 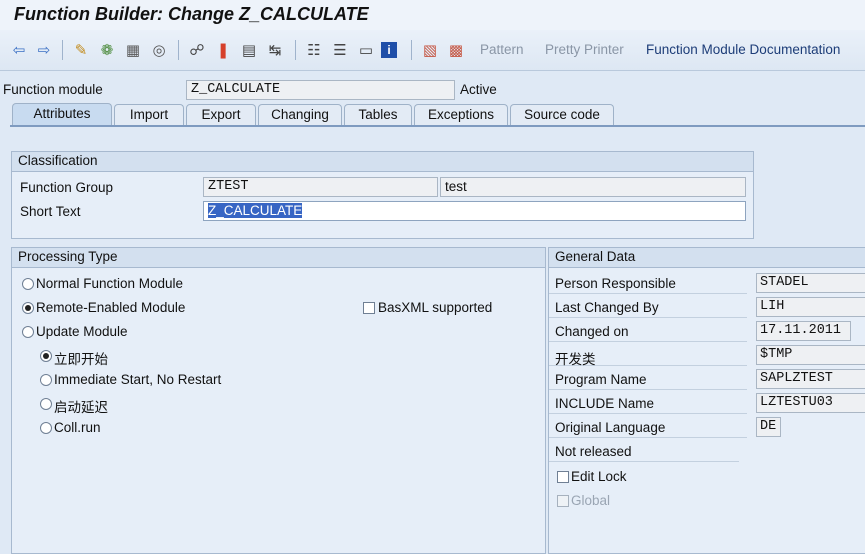 I want to click on display-change-icon: ✎, so click(x=81, y=50).